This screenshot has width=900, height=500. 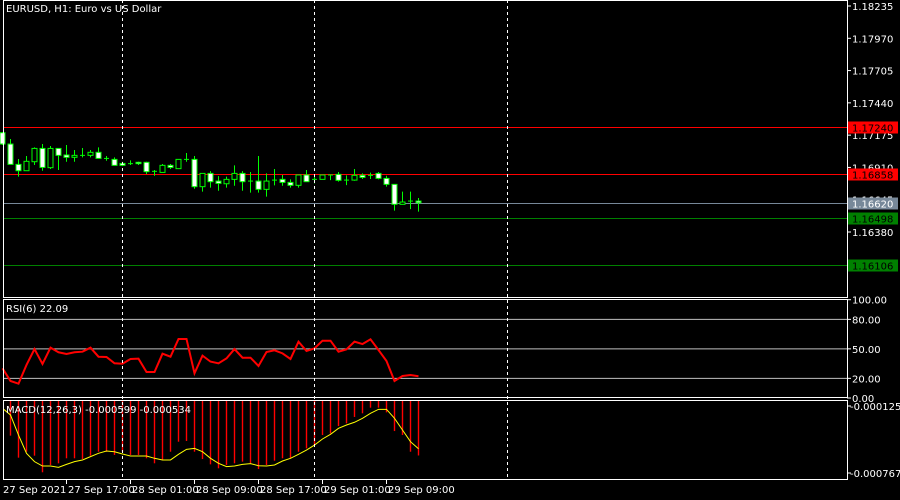 I want to click on price-tick-label: 1.17440, so click(x=872, y=104).